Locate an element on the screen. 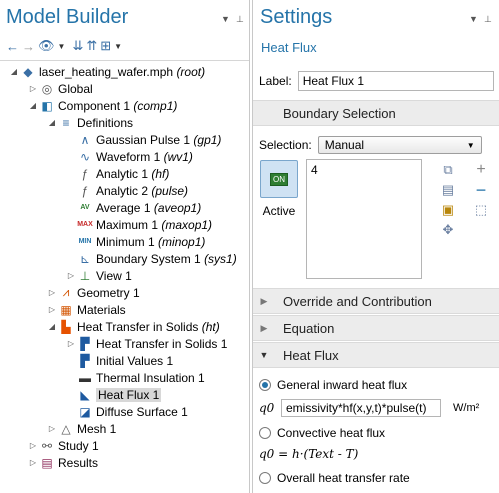  tree-item-global: ▷ ◎ Global is located at coordinates (60, 88).